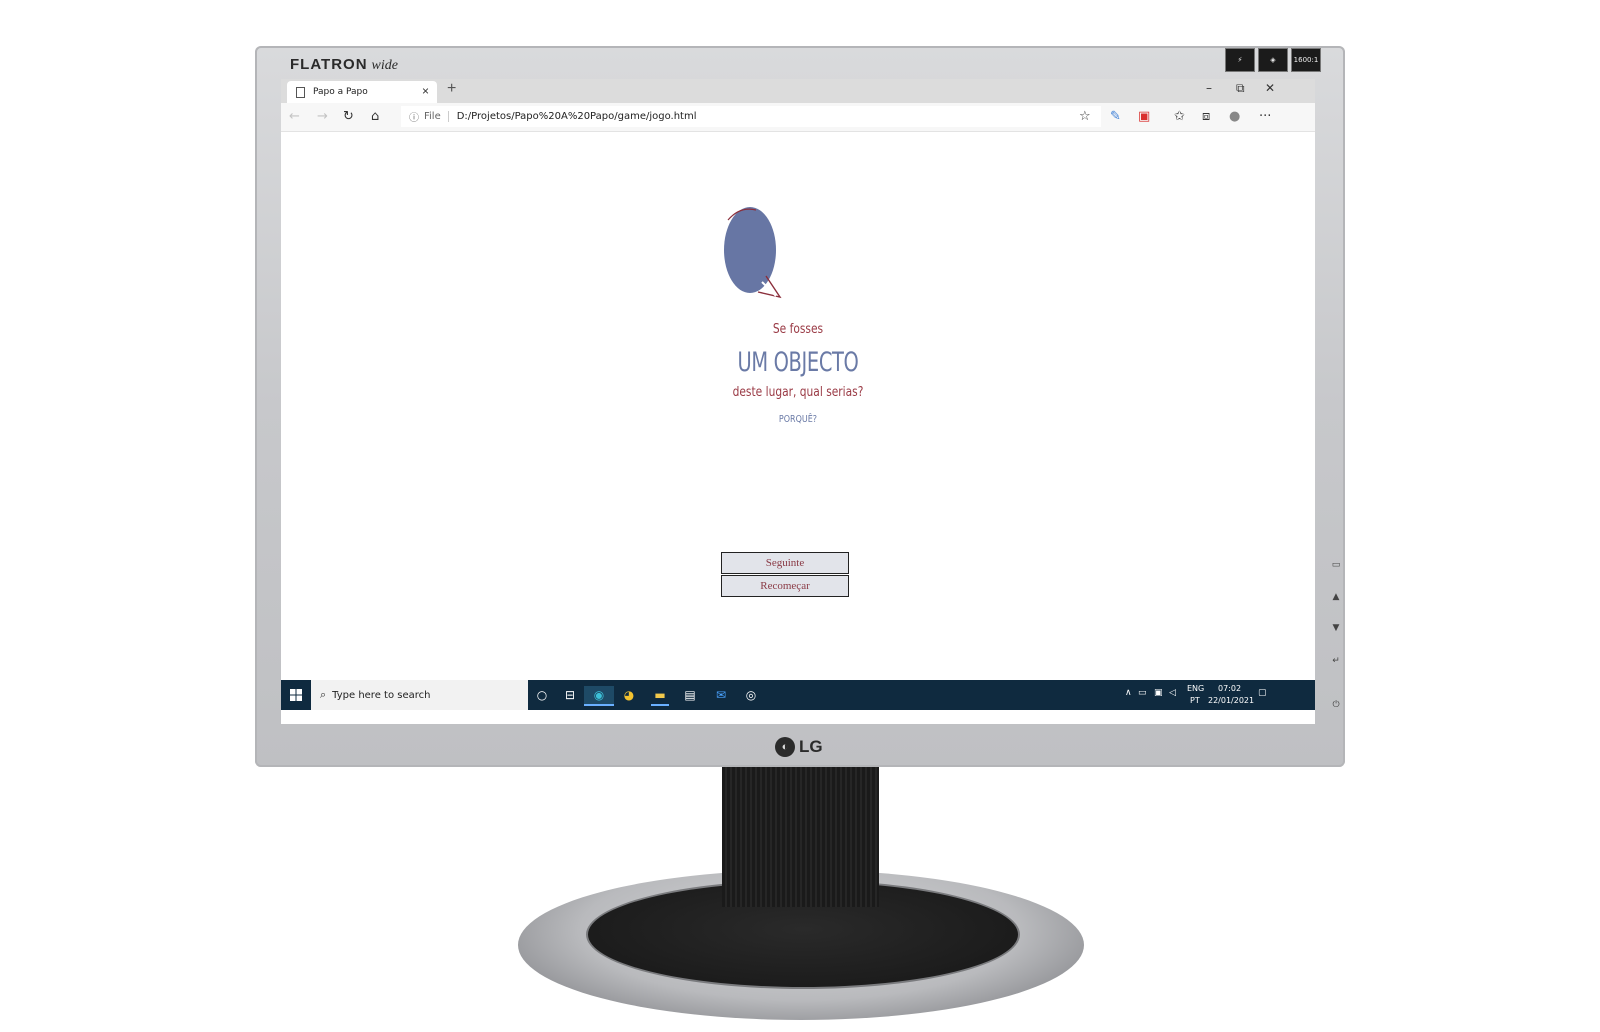  I want to click on power-icon: ⏻, so click(1336, 705).